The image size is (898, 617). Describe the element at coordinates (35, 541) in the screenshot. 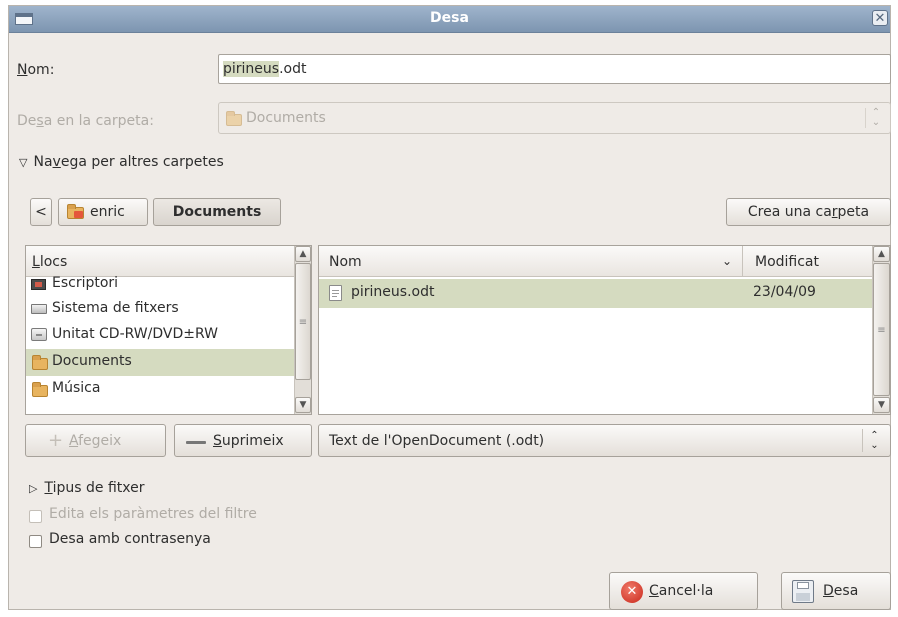

I see `save-with-password-checkbox` at that location.